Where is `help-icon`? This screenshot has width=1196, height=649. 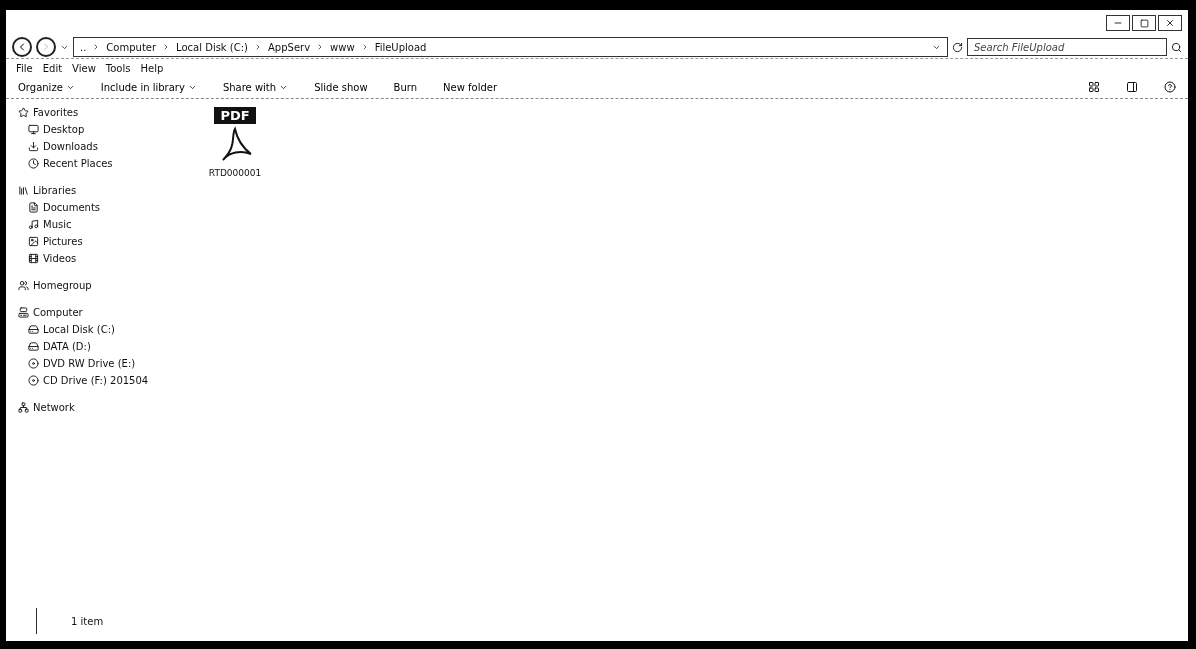 help-icon is located at coordinates (1170, 87).